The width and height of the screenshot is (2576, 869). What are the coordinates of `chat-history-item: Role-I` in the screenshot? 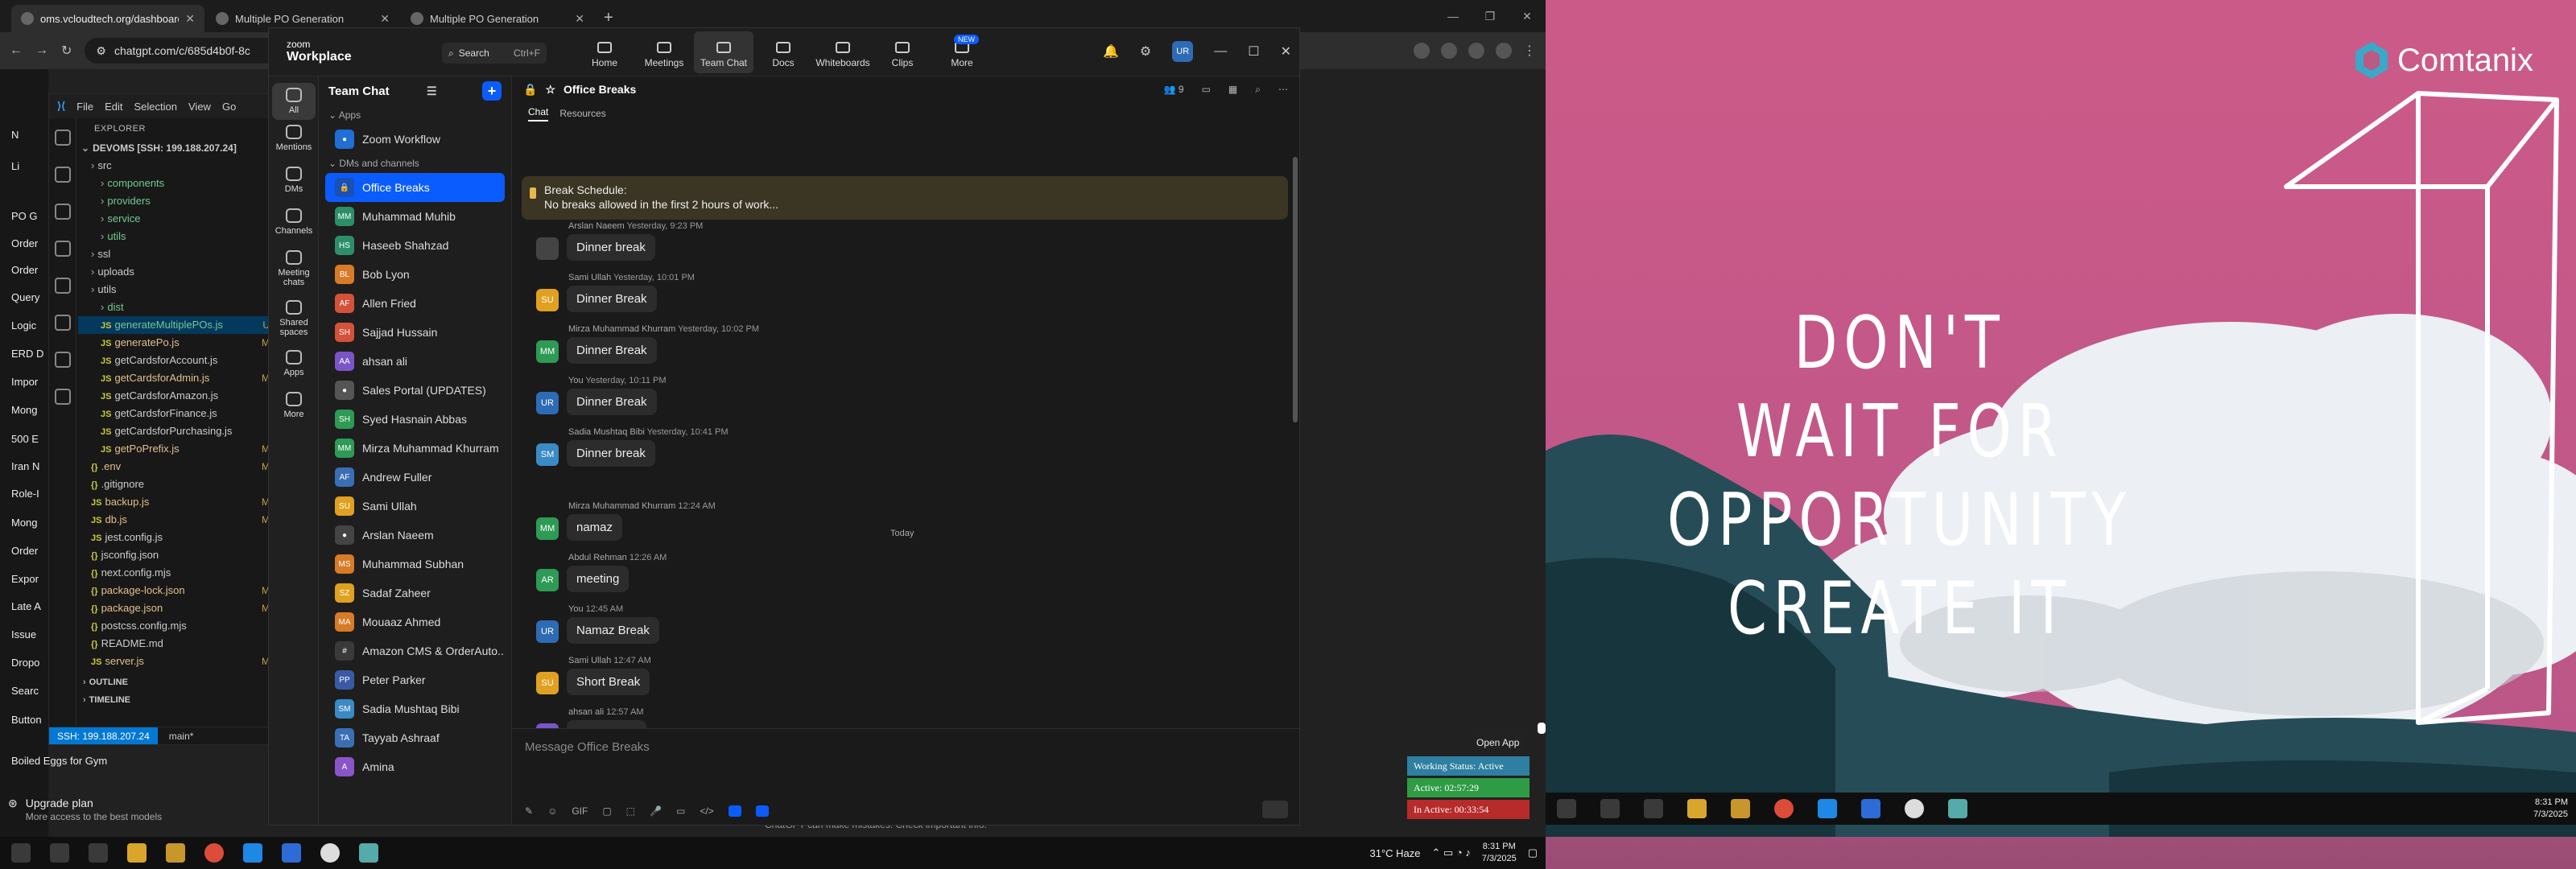 It's located at (25, 494).